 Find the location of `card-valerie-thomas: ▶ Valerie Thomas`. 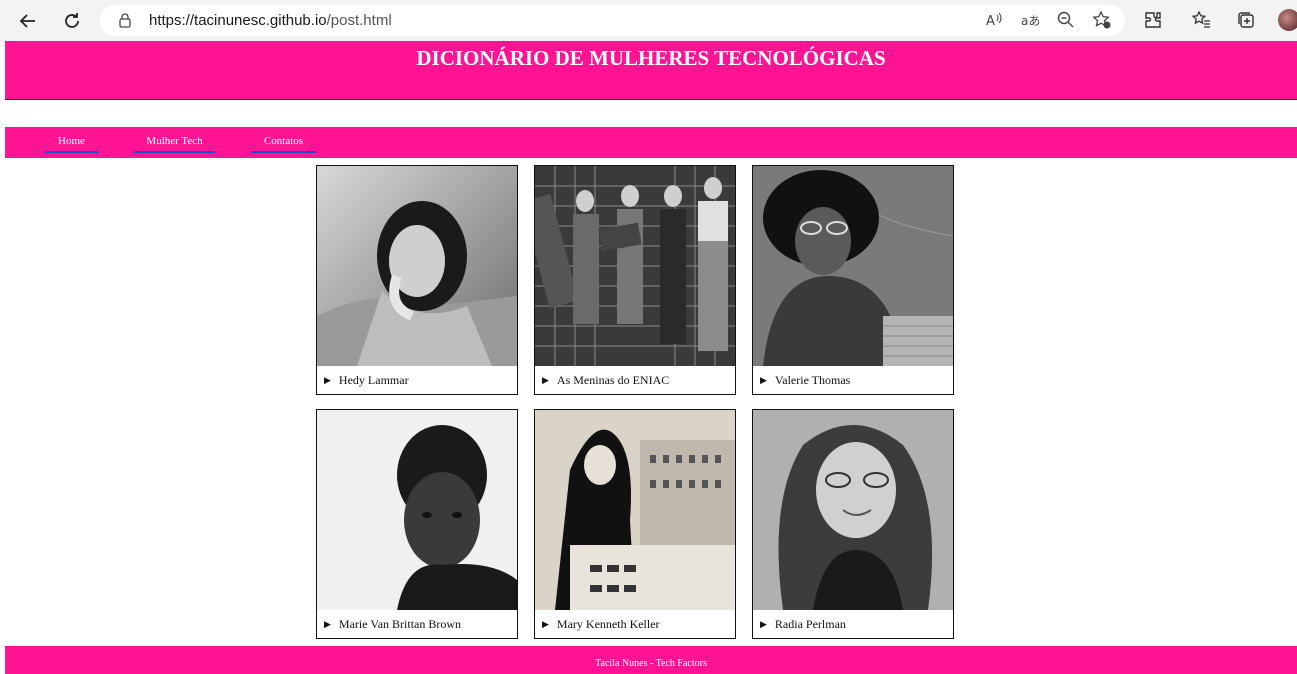

card-valerie-thomas: ▶ Valerie Thomas is located at coordinates (853, 280).